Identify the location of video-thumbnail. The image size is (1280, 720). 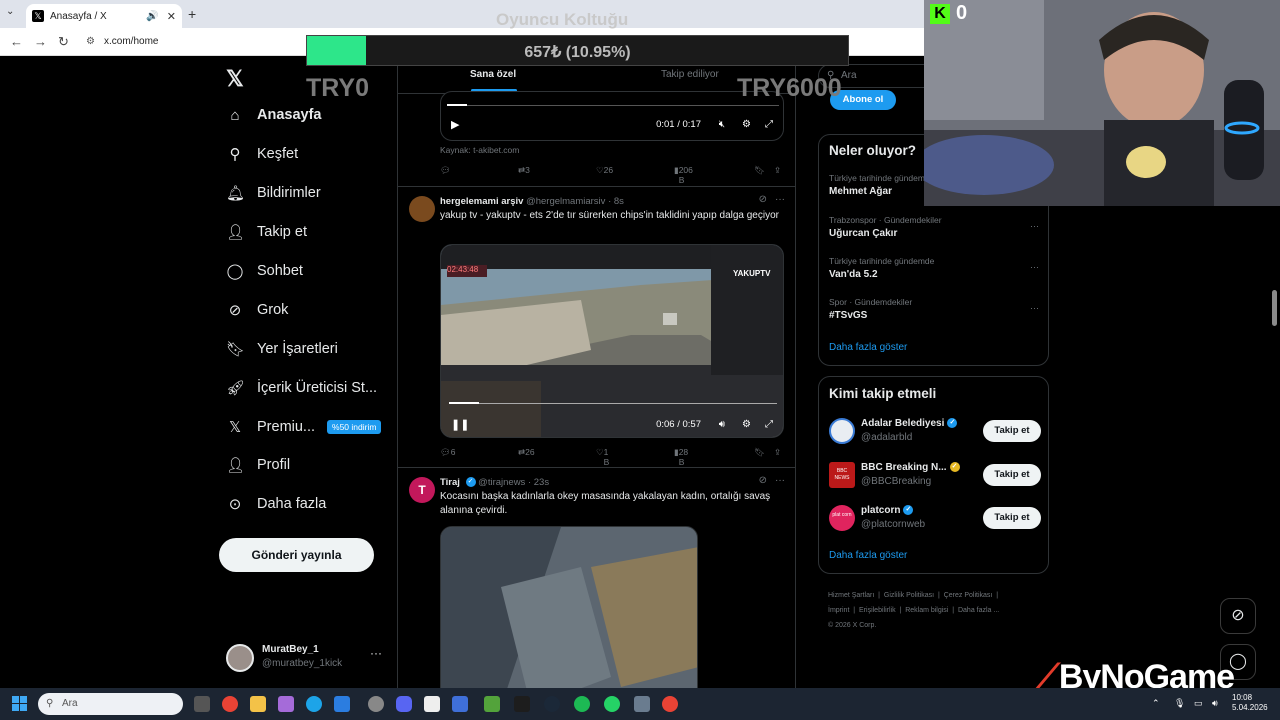
(569, 607).